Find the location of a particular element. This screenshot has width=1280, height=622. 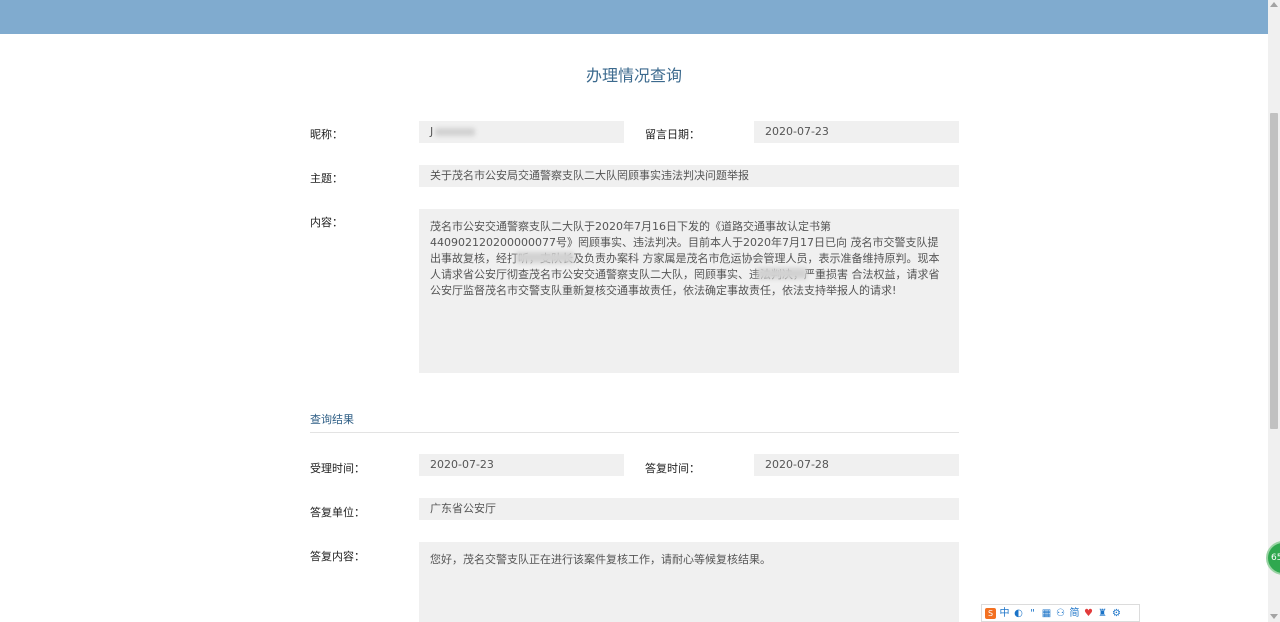

ime-keyboard-icon: ▦ is located at coordinates (1046, 613).